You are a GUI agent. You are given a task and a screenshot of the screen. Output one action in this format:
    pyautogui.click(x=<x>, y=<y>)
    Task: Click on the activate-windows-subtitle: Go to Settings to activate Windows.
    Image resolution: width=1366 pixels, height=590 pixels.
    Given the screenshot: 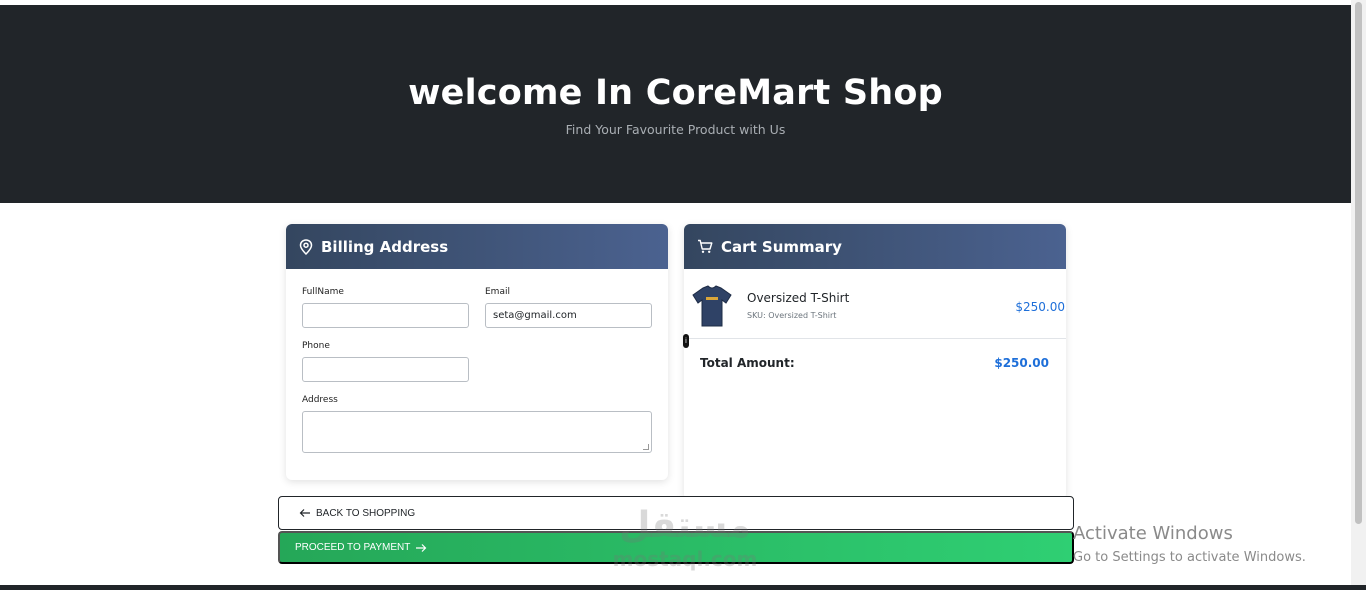 What is the action you would take?
    pyautogui.click(x=1189, y=557)
    